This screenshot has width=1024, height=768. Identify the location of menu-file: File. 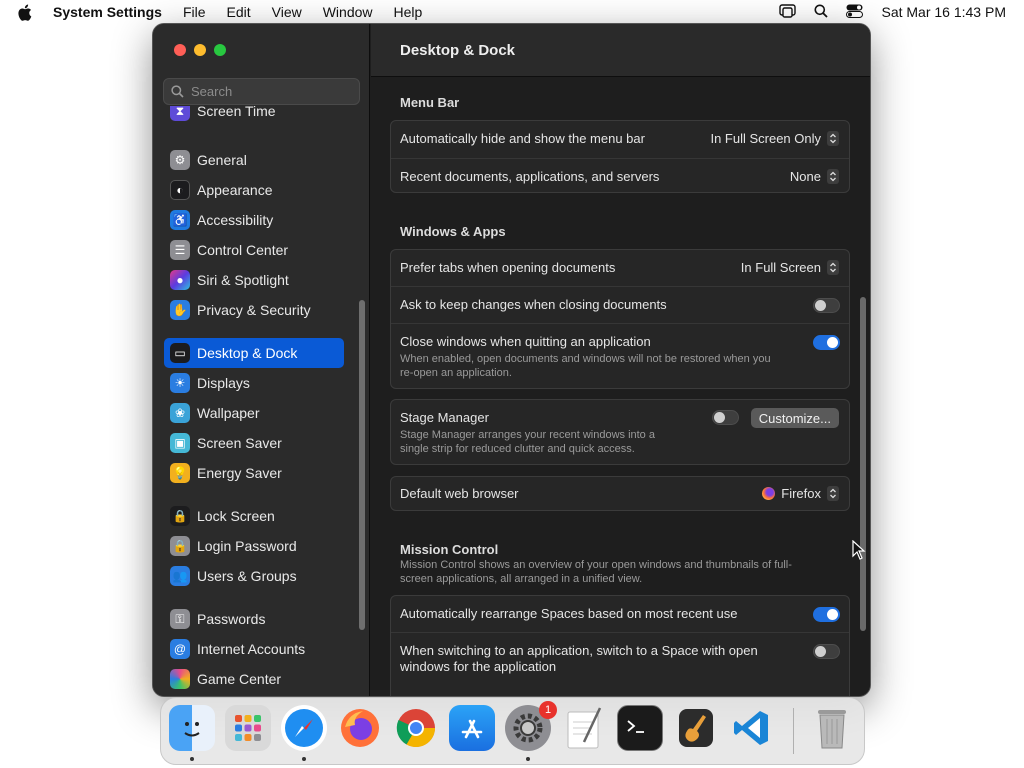
(194, 12).